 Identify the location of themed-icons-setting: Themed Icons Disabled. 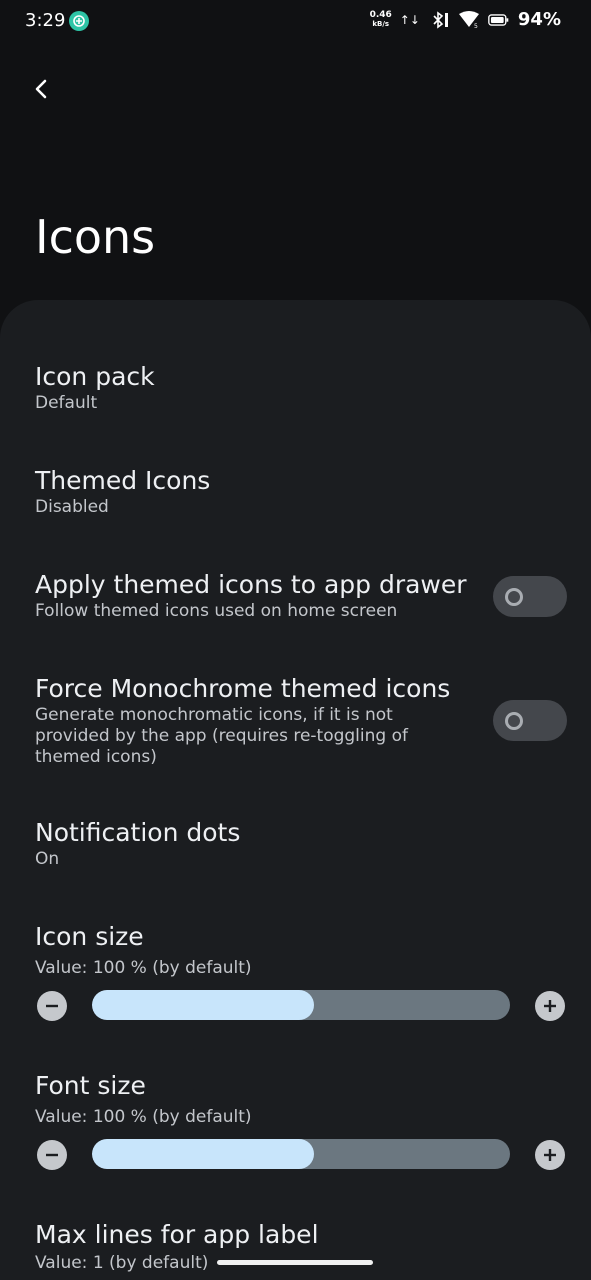
(301, 491).